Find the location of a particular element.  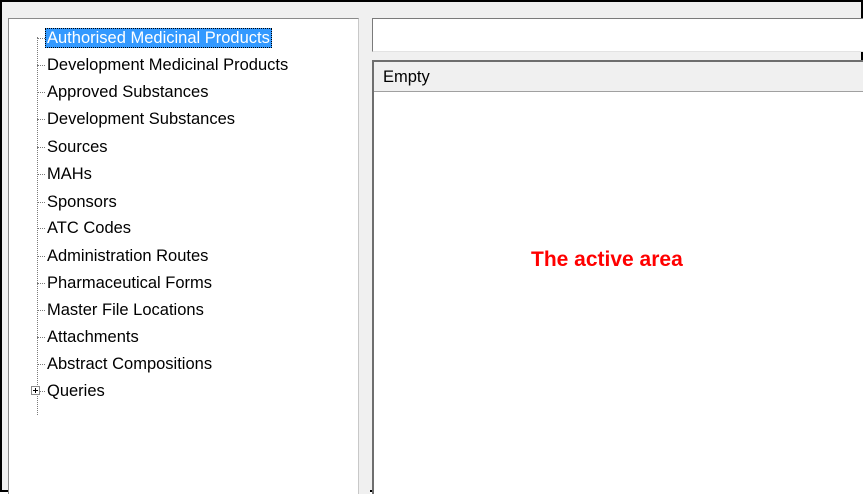

tree-item-sponsors: Sponsors is located at coordinates (78, 202).